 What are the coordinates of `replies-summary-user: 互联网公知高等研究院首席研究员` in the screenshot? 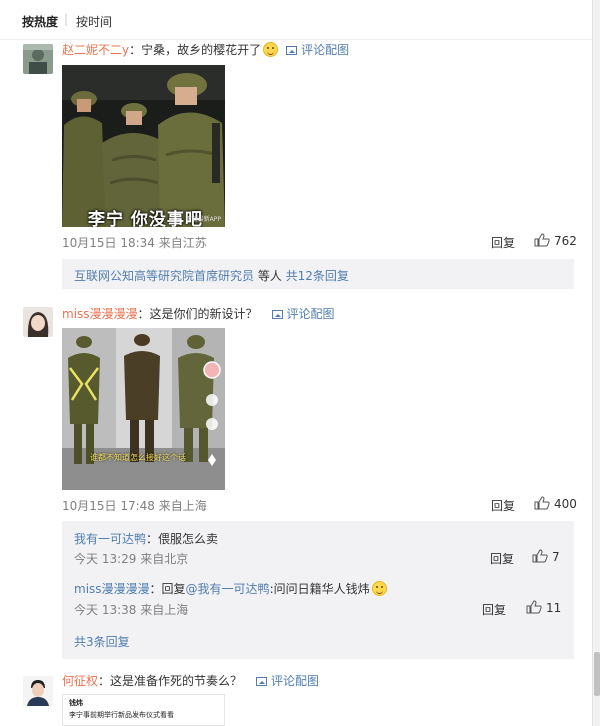 It's located at (164, 276).